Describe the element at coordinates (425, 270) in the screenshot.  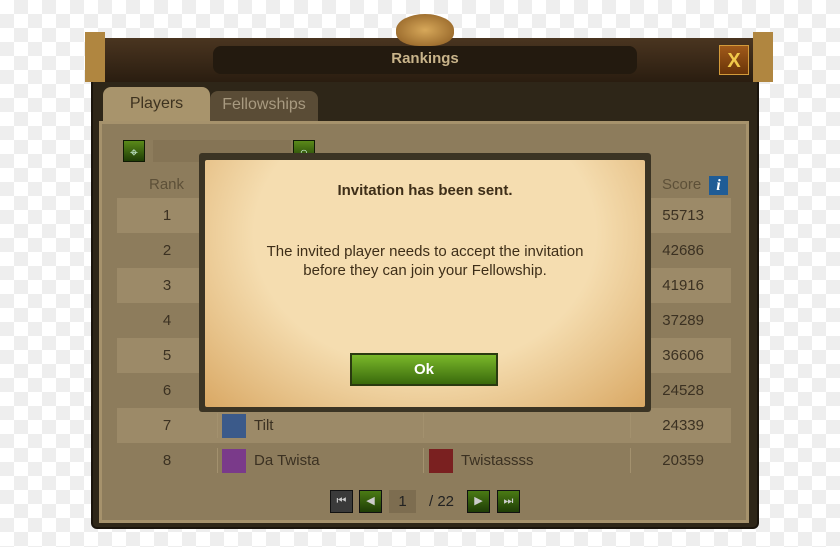
I see `dialog-line-2: before they can join your Fellowship.` at that location.